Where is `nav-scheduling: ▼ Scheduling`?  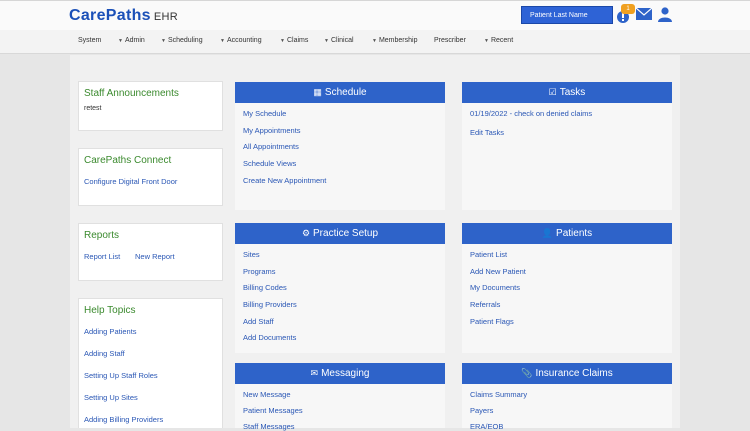 nav-scheduling: ▼ Scheduling is located at coordinates (182, 40).